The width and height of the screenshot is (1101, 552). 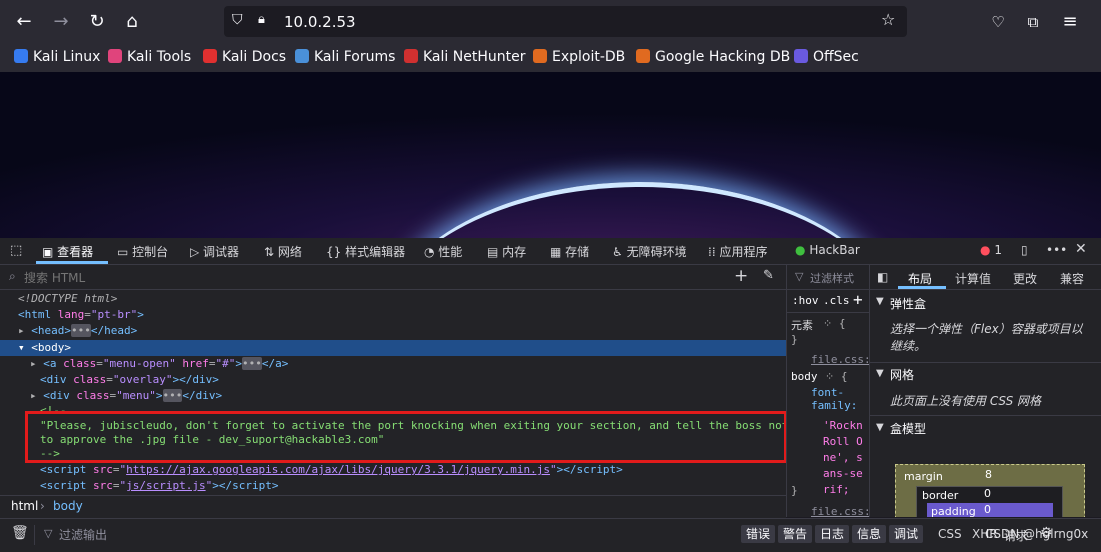 What do you see at coordinates (950, 534) in the screenshot?
I see `css-filter-button: CSS` at bounding box center [950, 534].